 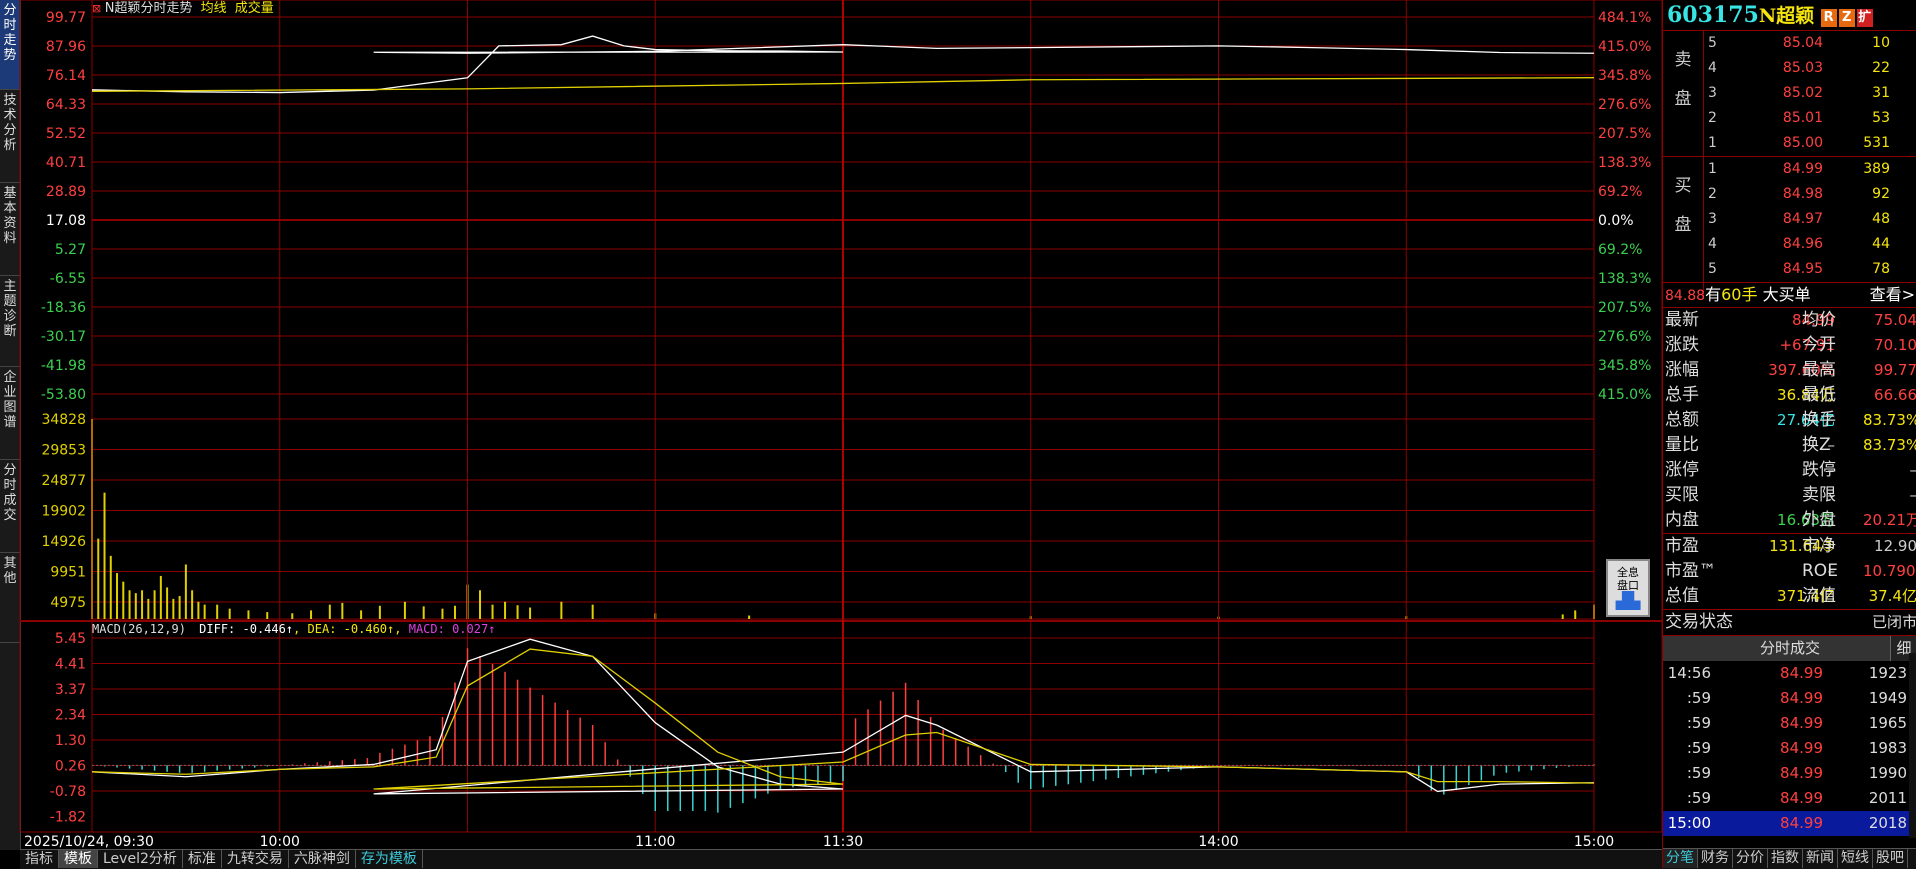 What do you see at coordinates (1855, 858) in the screenshot?
I see `right-tab-6: 短线` at bounding box center [1855, 858].